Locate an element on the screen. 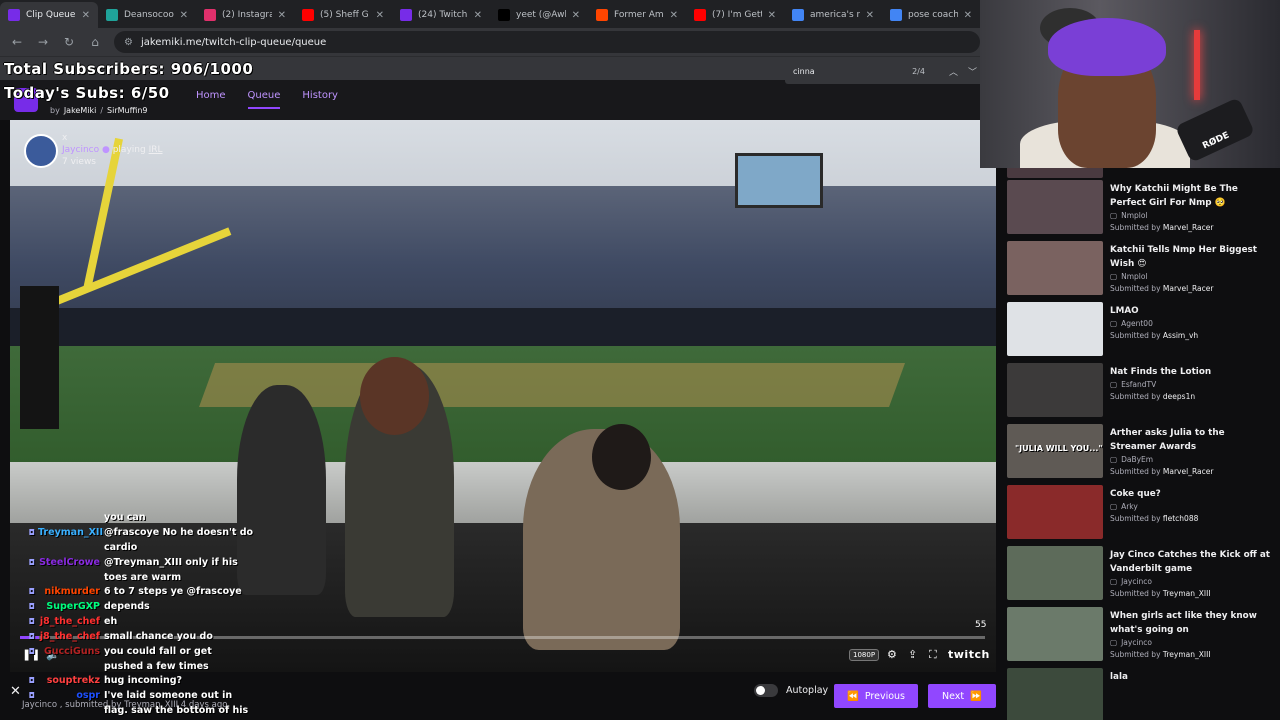 Image resolution: width=1280 pixels, height=720 pixels. chat-text: you could fall or get pushed a few times is located at coordinates (158, 659).